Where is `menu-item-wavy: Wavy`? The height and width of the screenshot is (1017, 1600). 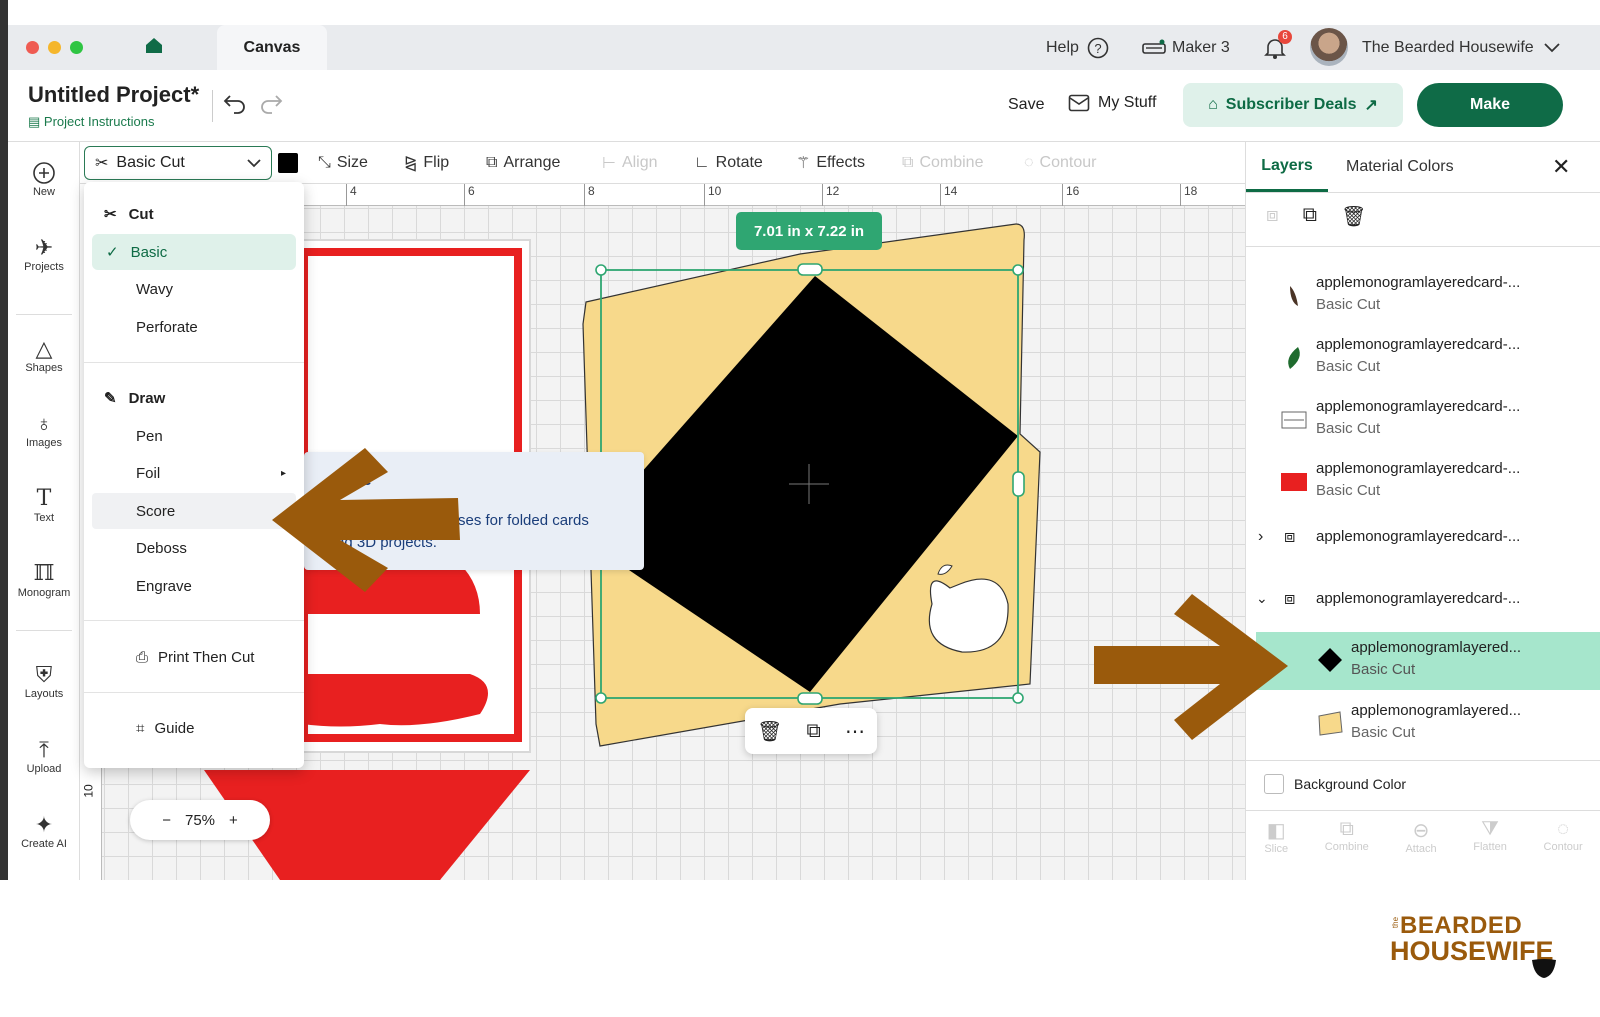 menu-item-wavy: Wavy is located at coordinates (194, 289).